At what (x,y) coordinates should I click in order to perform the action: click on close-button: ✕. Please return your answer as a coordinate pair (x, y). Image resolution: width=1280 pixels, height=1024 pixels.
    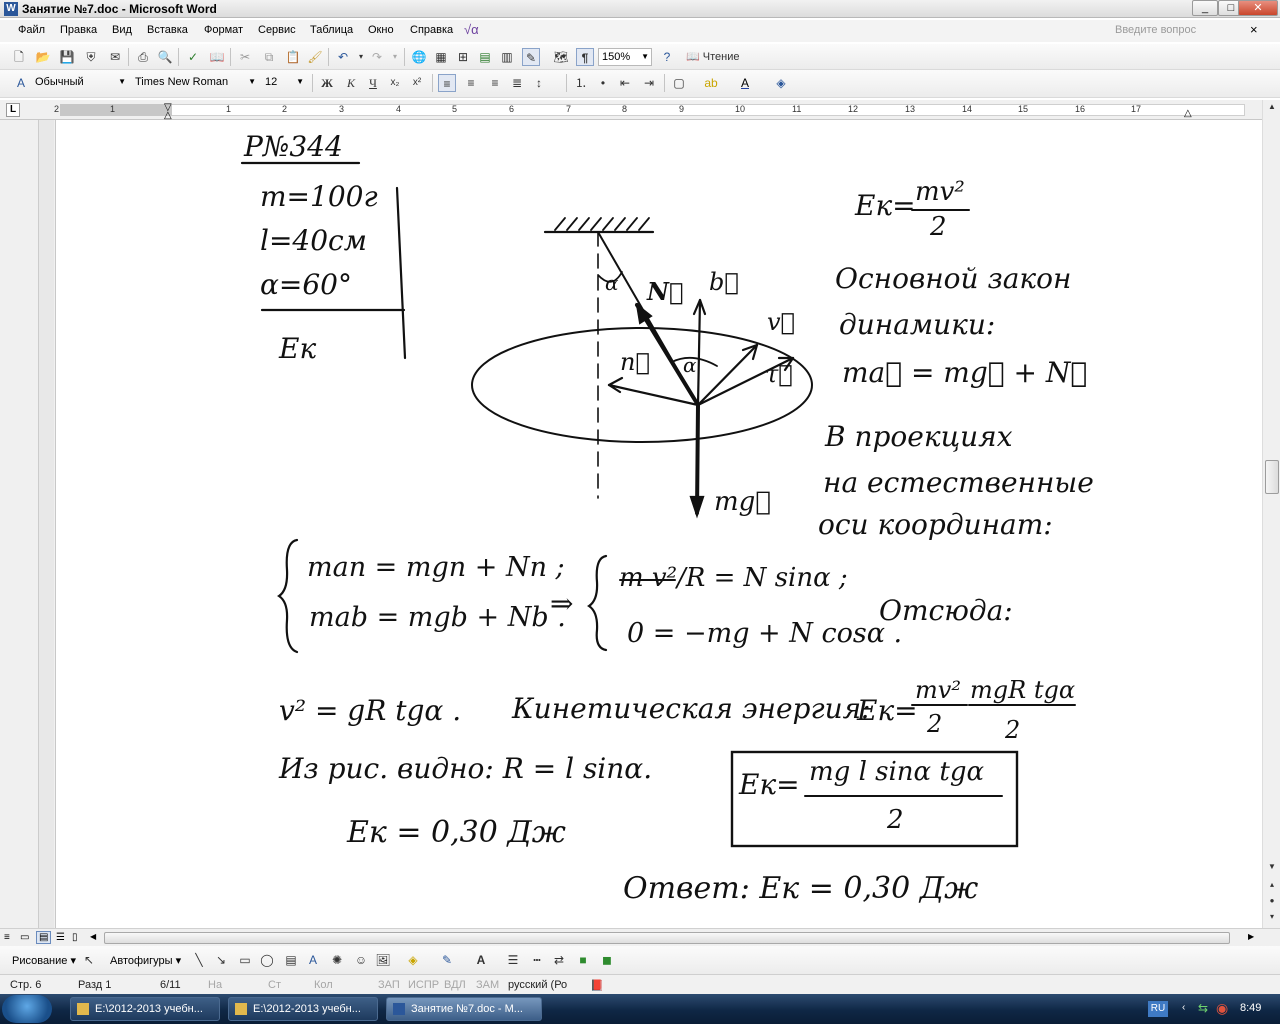
    Looking at the image, I should click on (1258, 8).